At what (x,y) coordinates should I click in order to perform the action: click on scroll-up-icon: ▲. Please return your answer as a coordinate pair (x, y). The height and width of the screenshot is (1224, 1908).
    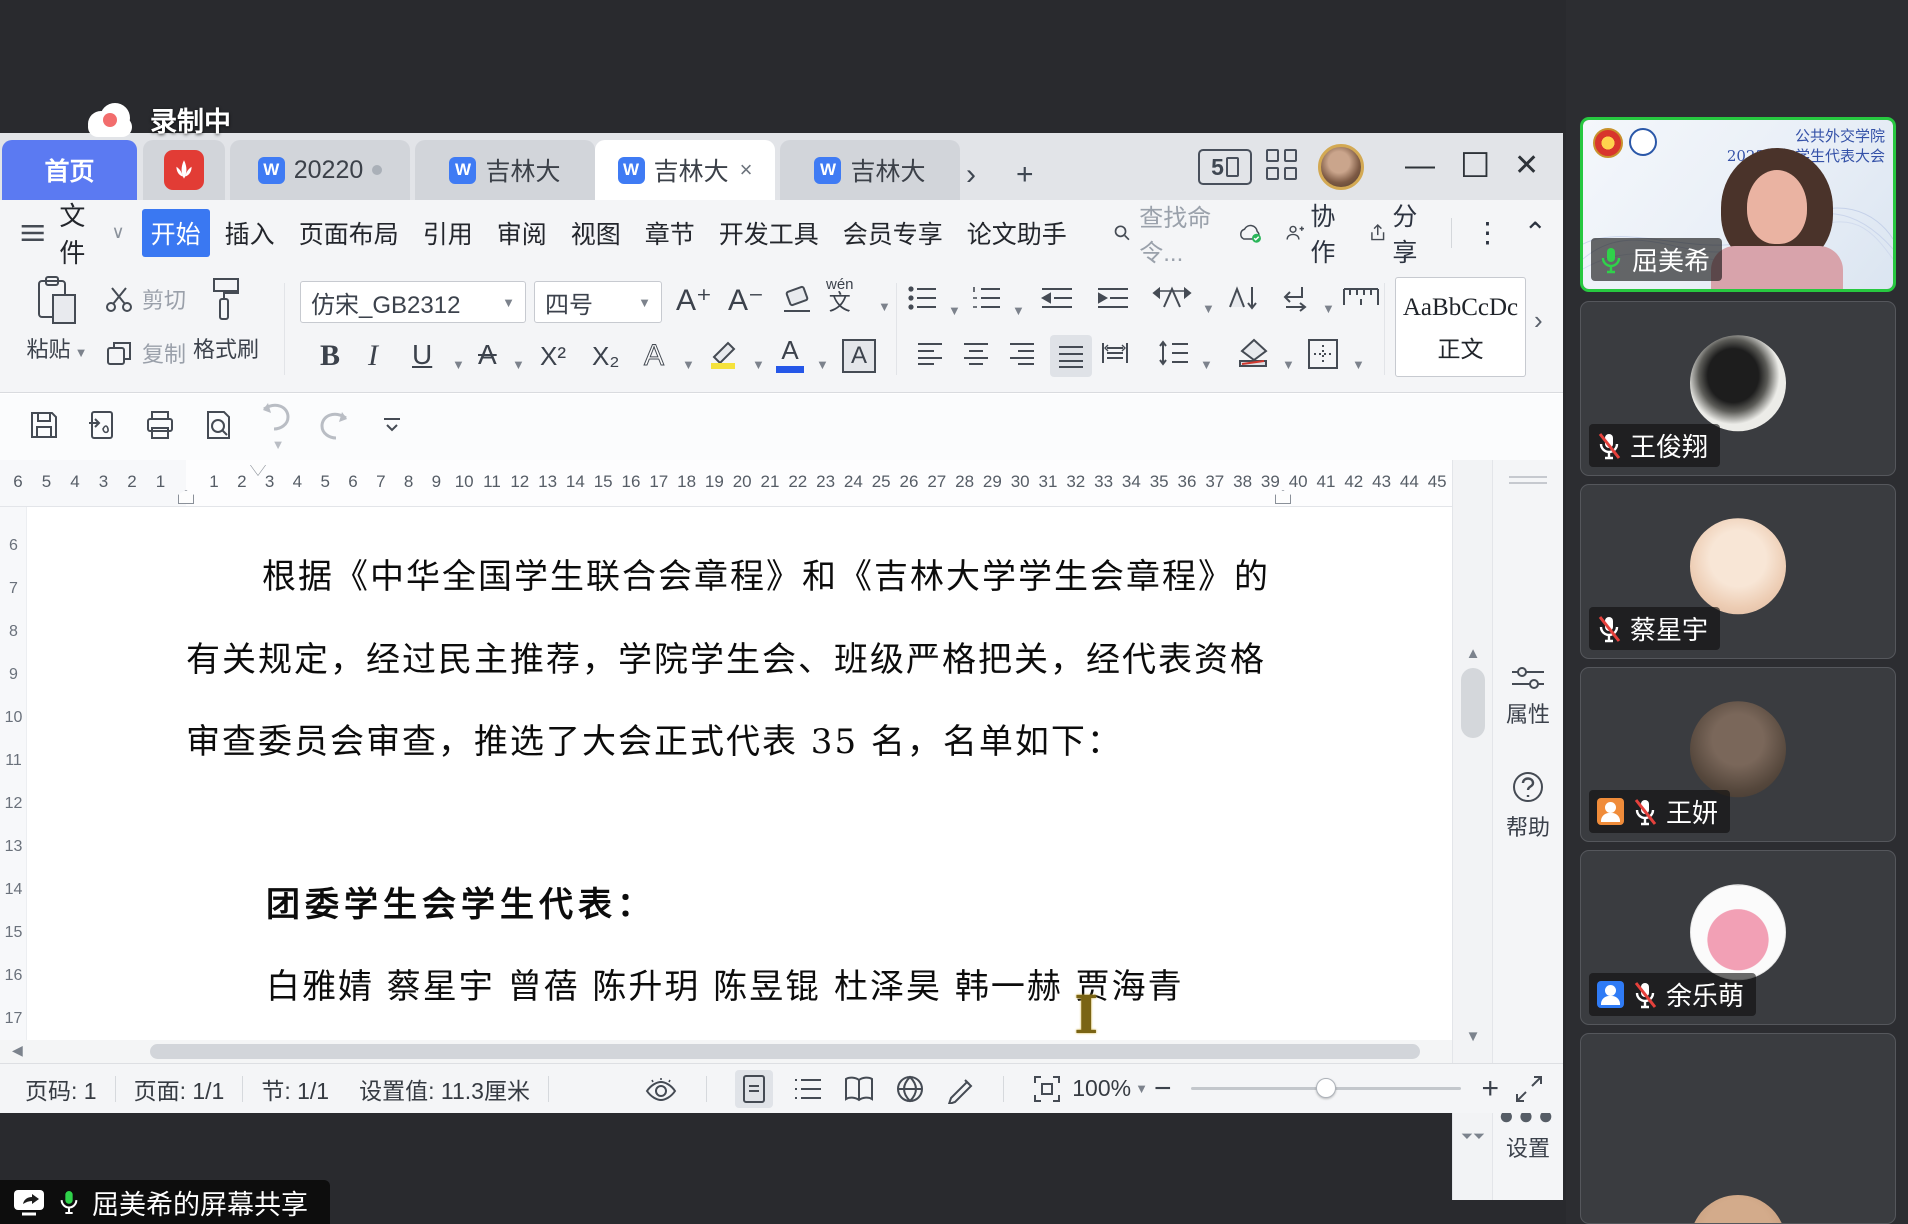
    Looking at the image, I should click on (1473, 653).